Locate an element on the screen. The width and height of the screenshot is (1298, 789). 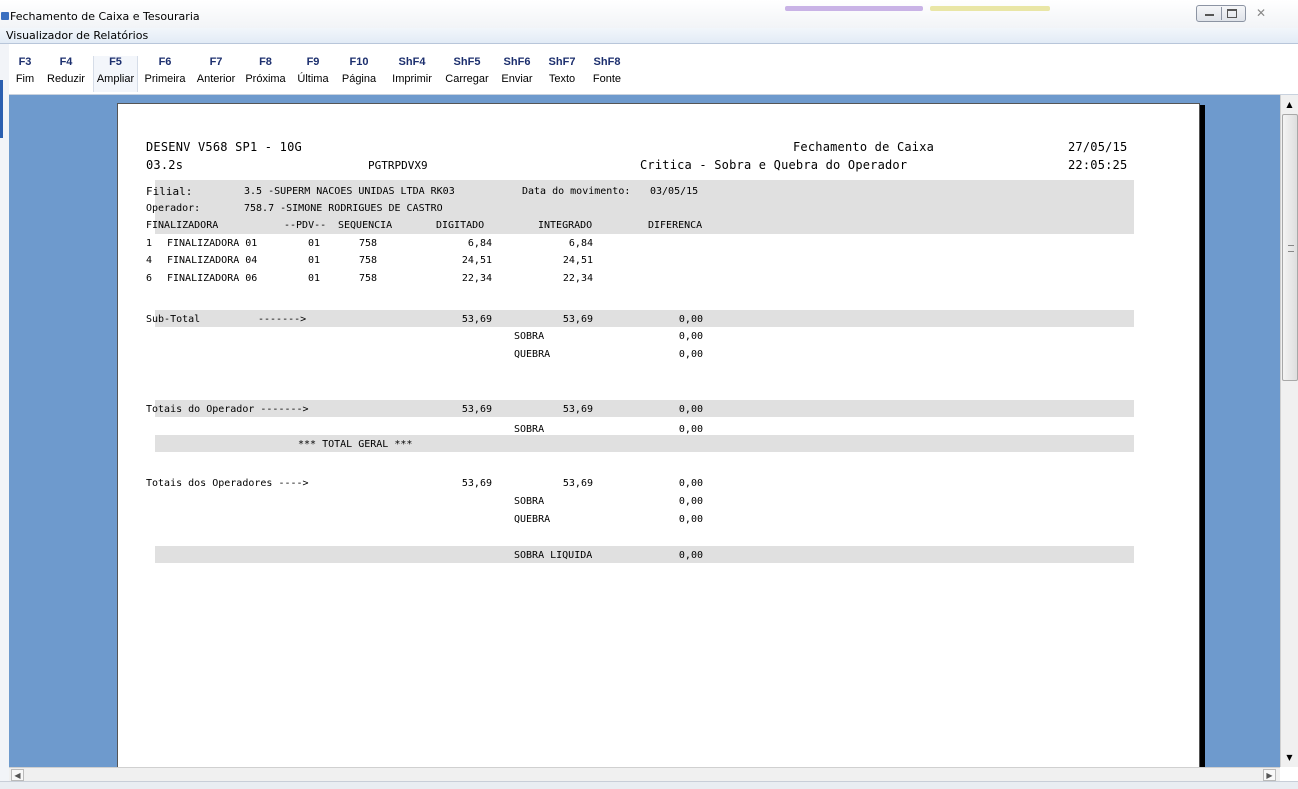
operators-total-label: Totais dos Operadores ----> is located at coordinates (227, 483).